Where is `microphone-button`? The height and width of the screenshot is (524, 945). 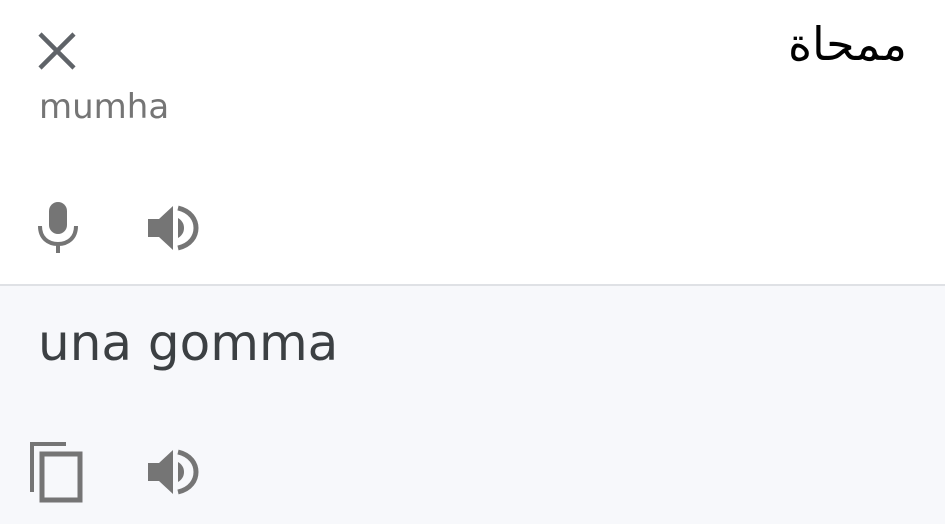
microphone-button is located at coordinates (58, 227).